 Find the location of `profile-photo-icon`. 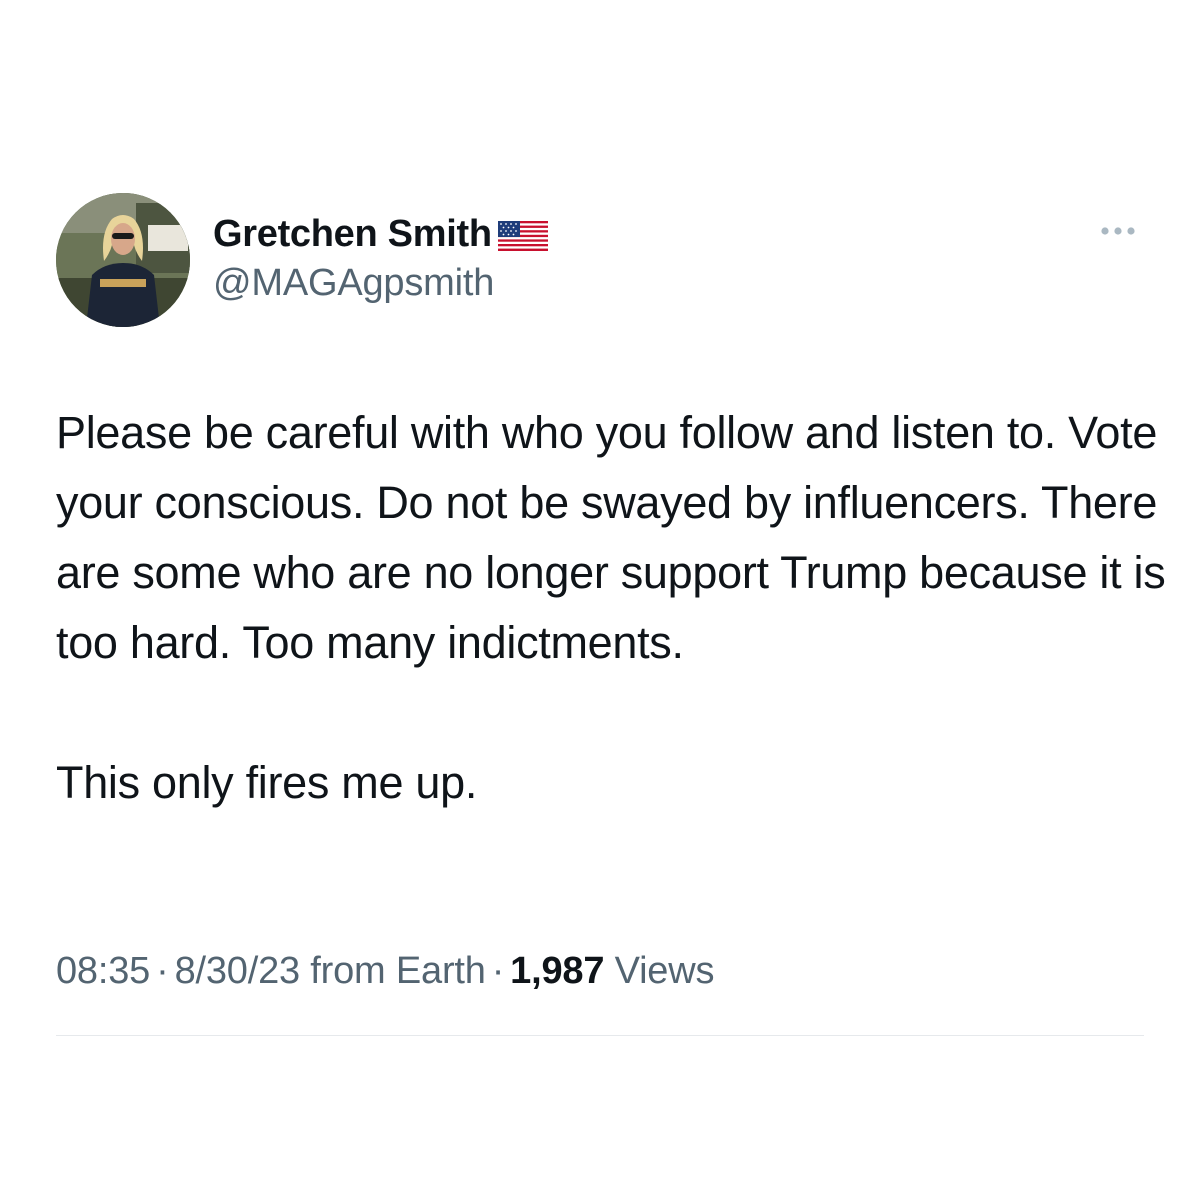

profile-photo-icon is located at coordinates (123, 260).